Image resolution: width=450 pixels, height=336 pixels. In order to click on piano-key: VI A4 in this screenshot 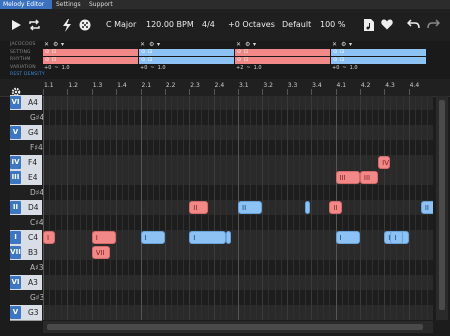, I will do `click(26, 103)`.